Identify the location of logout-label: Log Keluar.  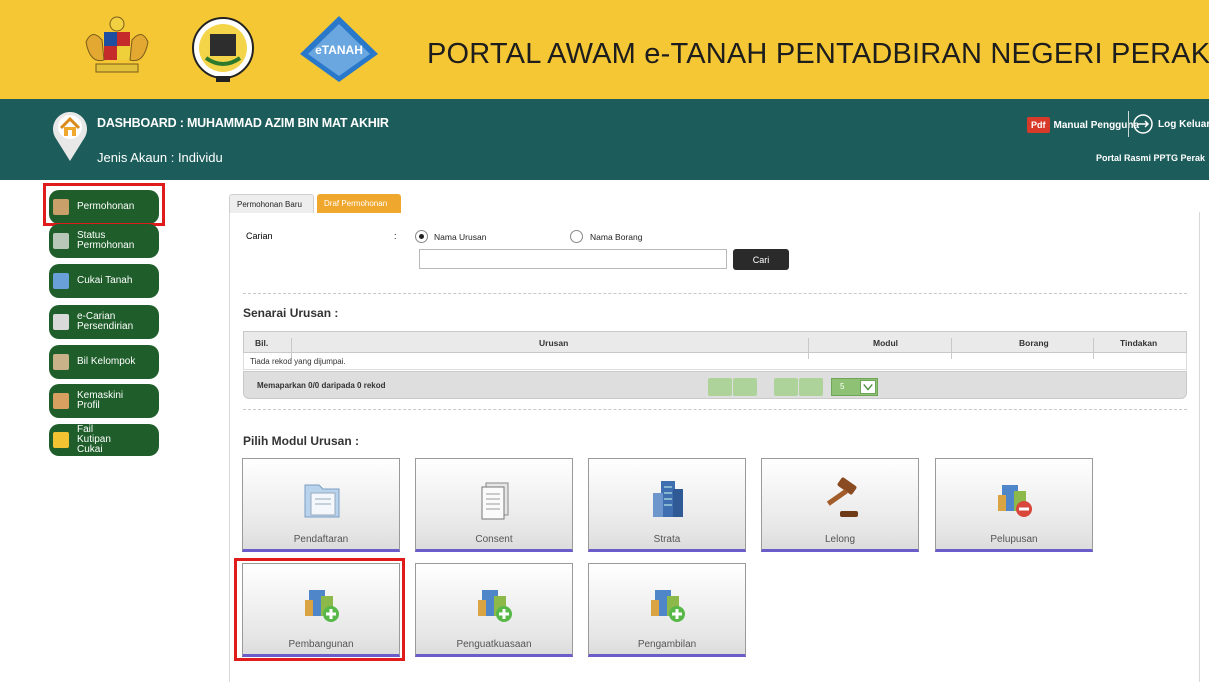
(1183, 124).